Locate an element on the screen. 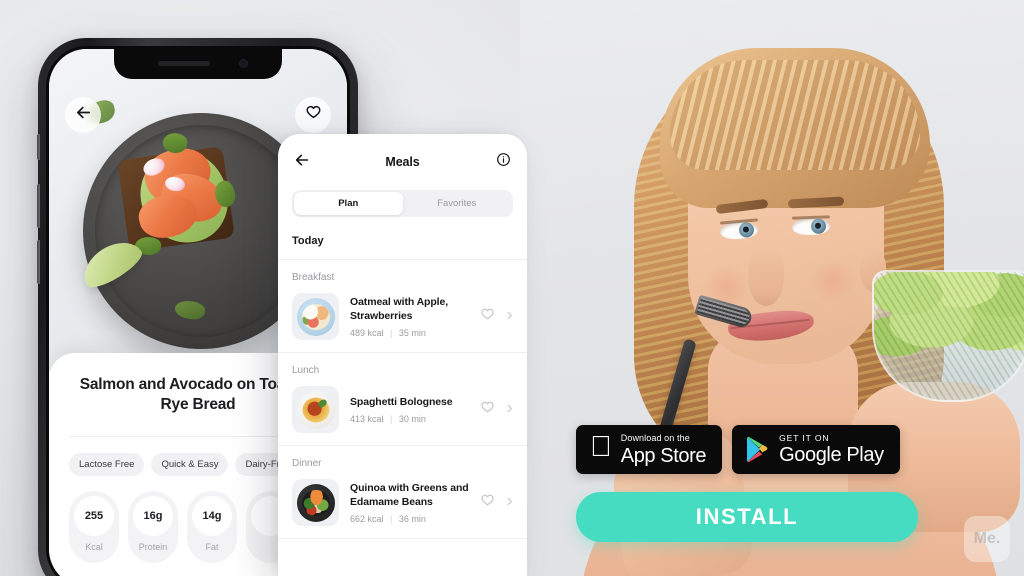 This screenshot has width=1024, height=576. phone-silent-switch is located at coordinates (38, 147).